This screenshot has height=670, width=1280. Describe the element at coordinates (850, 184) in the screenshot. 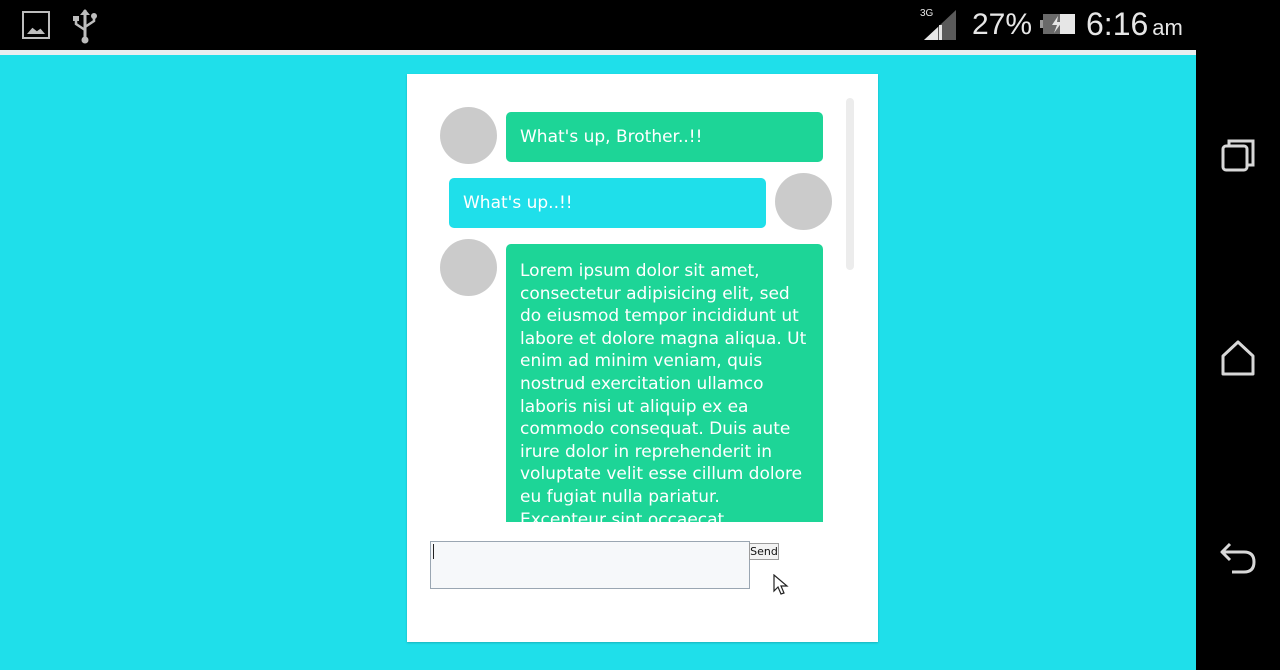

I see `message-list-scrollbar` at that location.